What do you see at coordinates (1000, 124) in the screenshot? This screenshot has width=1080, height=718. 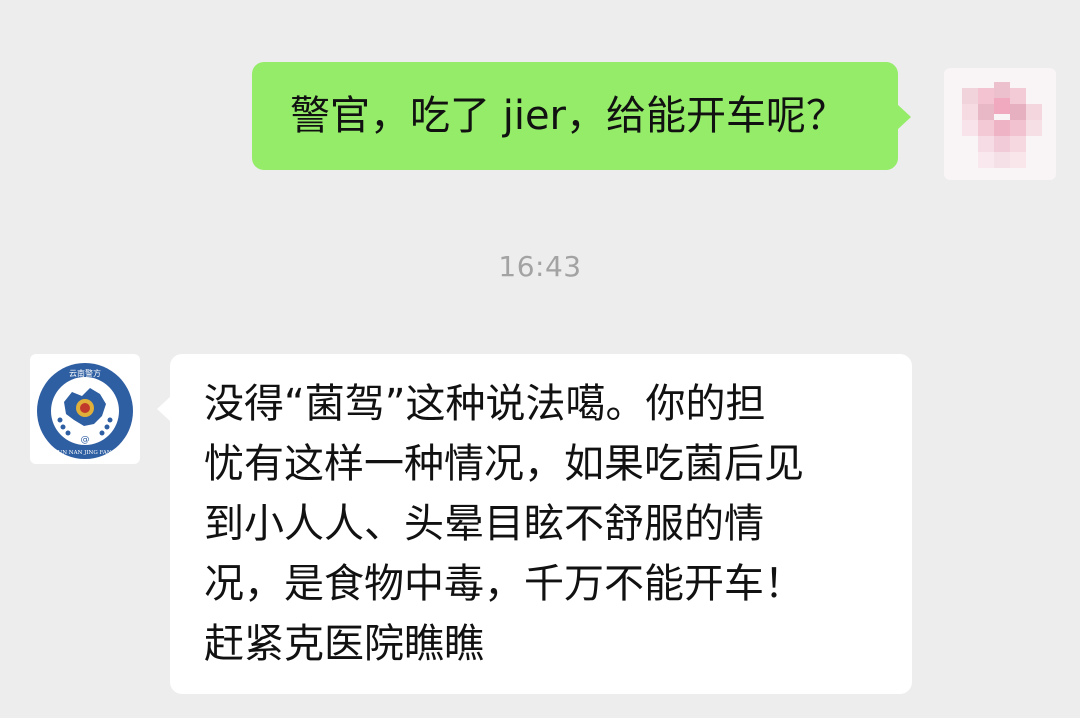 I see `self-avatar-icon` at bounding box center [1000, 124].